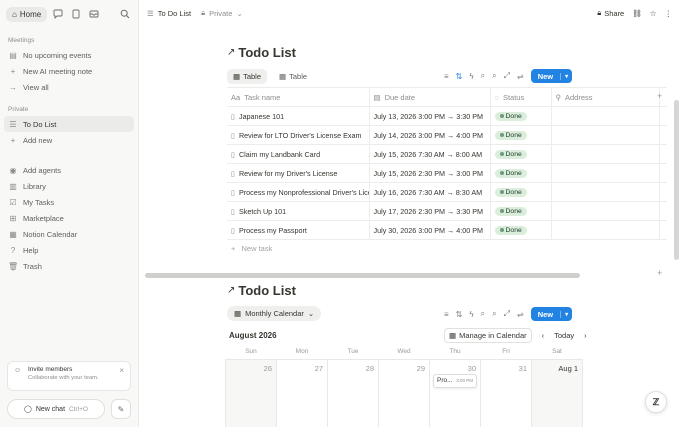  What do you see at coordinates (404, 392) in the screenshot?
I see `calendar-day-cell: 29` at bounding box center [404, 392].